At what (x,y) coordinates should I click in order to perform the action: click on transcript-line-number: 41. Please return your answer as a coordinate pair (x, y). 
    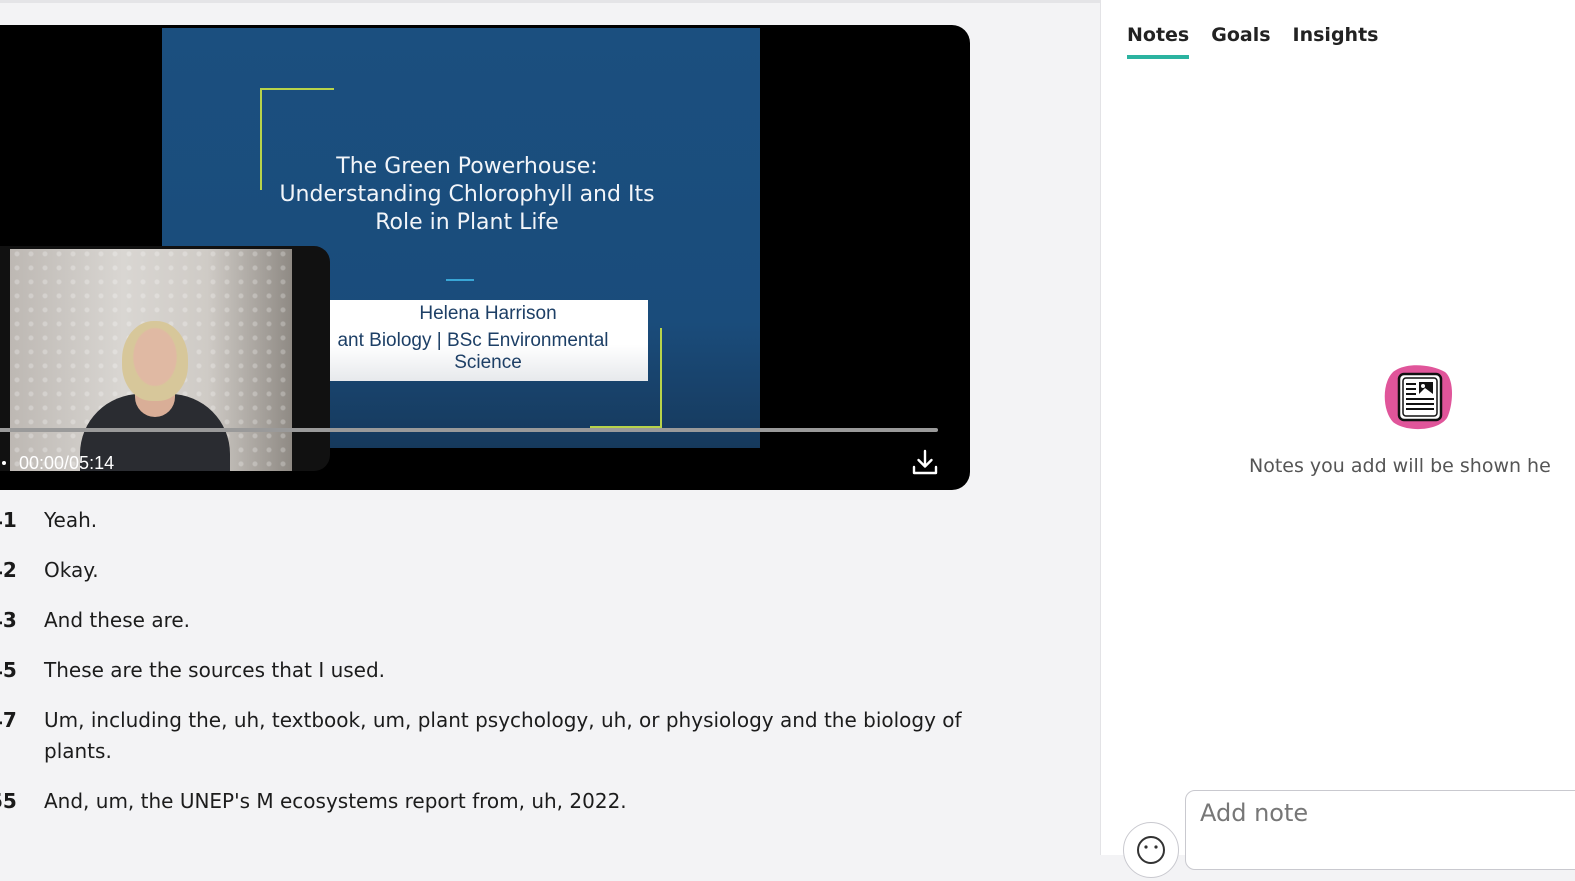
    Looking at the image, I should click on (8, 520).